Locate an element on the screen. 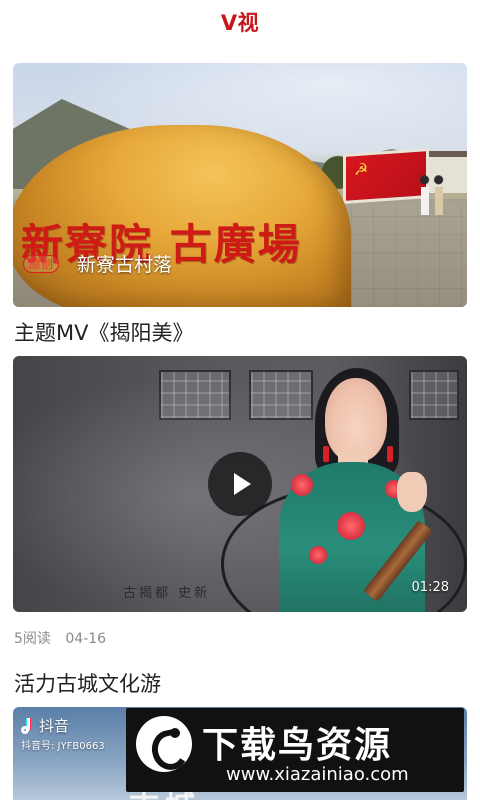 This screenshot has width=480, height=800. bird-logo-icon is located at coordinates (164, 745).